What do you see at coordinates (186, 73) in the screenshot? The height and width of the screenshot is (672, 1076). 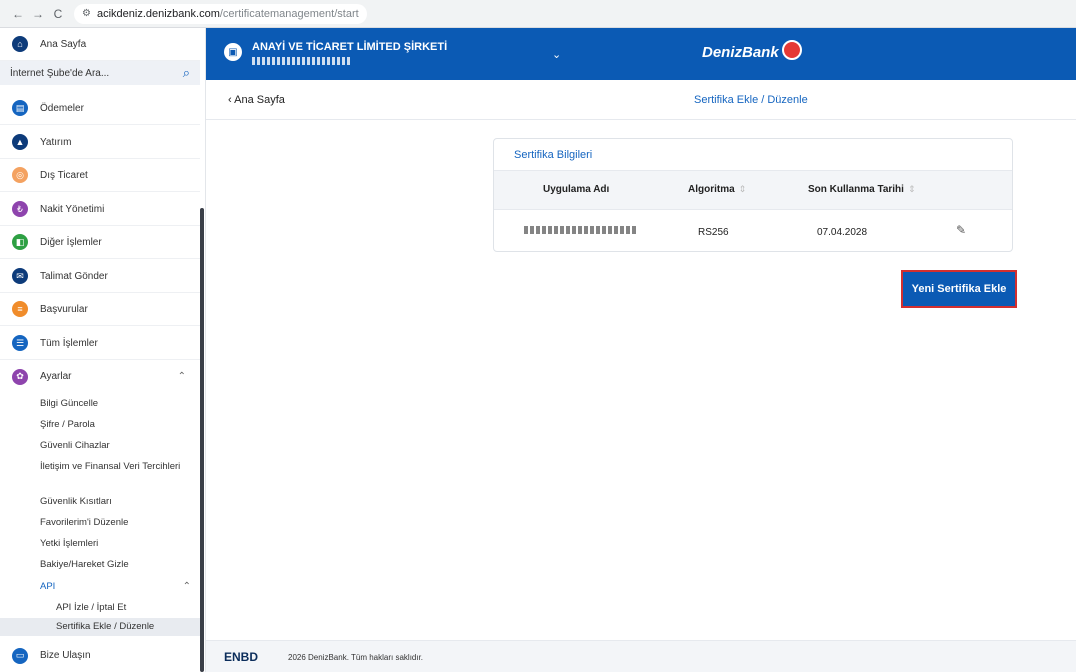 I see `search-icon: ⌕` at bounding box center [186, 73].